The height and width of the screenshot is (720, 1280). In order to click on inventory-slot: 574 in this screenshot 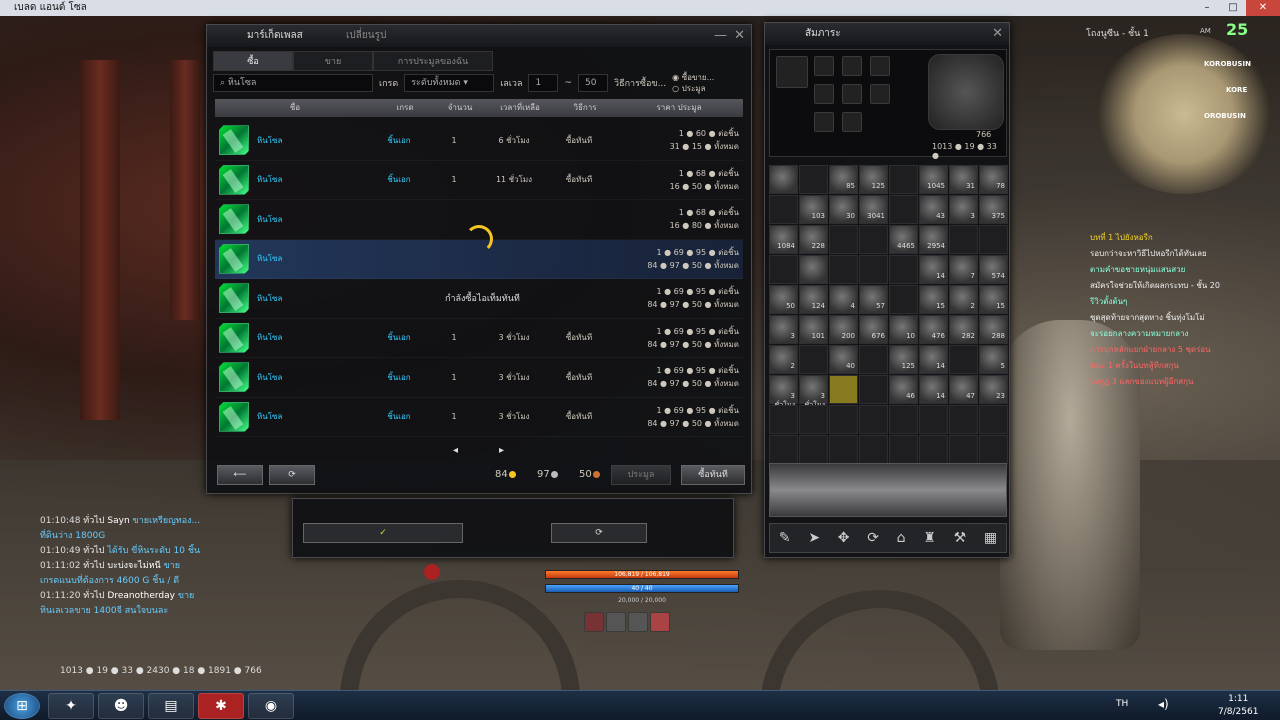, I will do `click(993, 269)`.